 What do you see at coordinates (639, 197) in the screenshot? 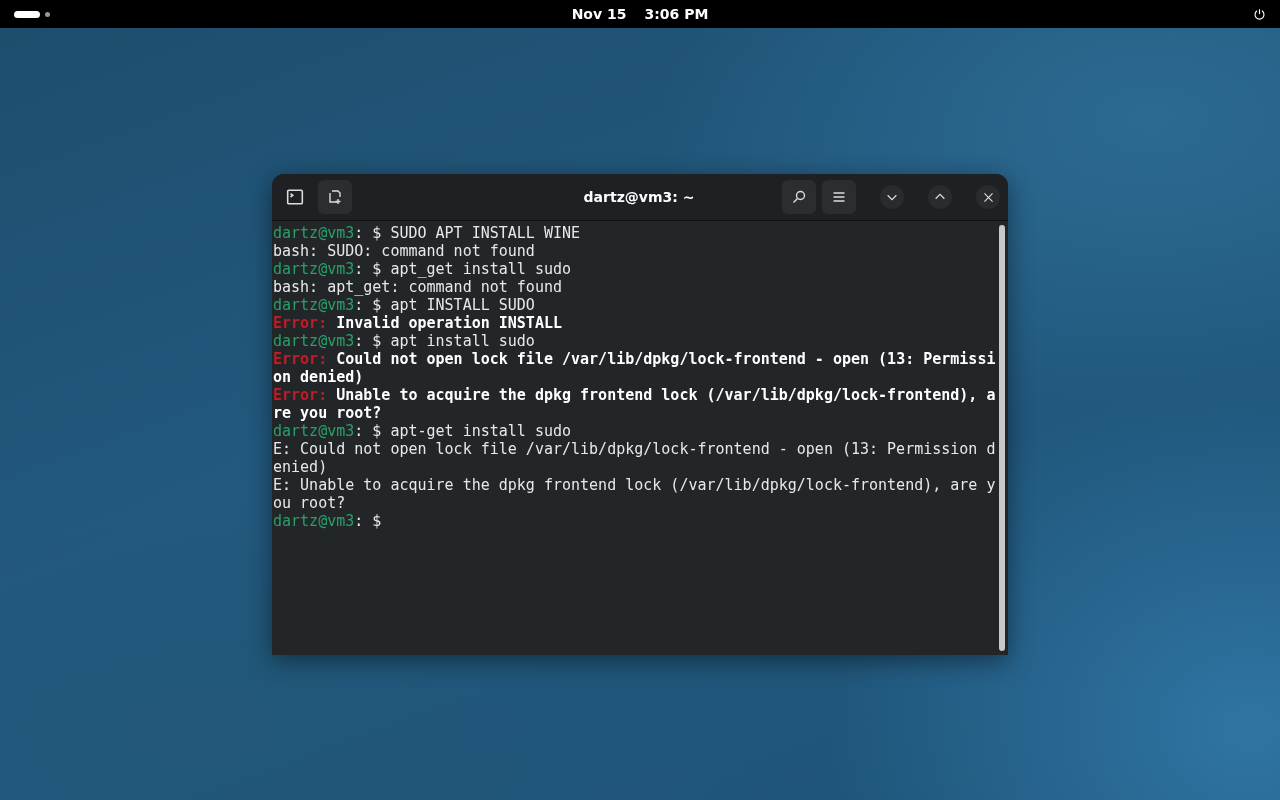
I see `window-title: dartz@vm3: ~` at bounding box center [639, 197].